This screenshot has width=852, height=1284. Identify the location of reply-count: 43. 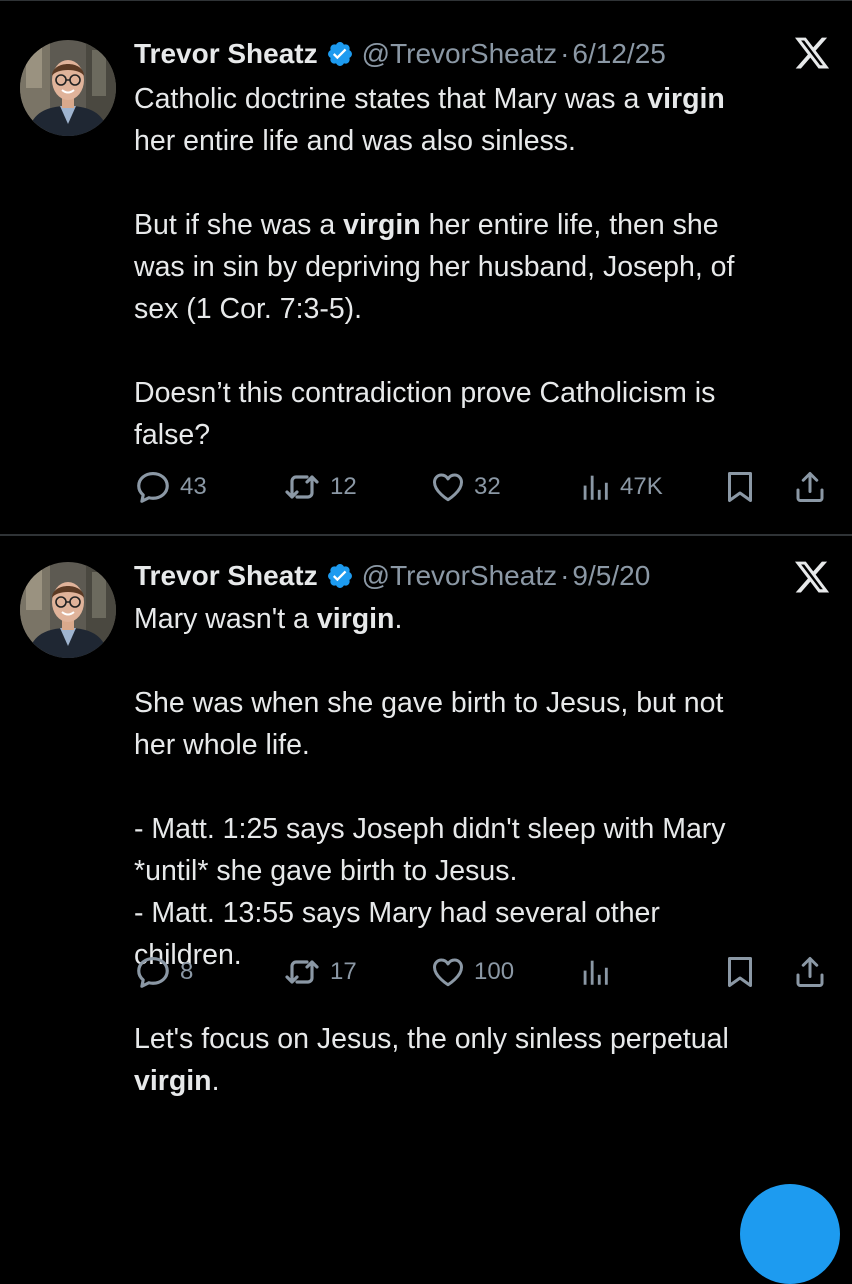
(193, 486).